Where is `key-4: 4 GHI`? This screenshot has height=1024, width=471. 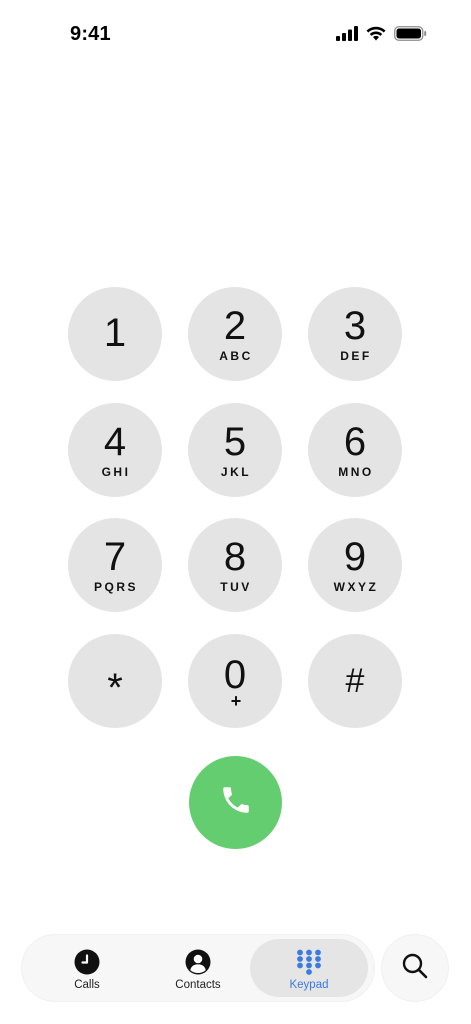
key-4: 4 GHI is located at coordinates (115, 450).